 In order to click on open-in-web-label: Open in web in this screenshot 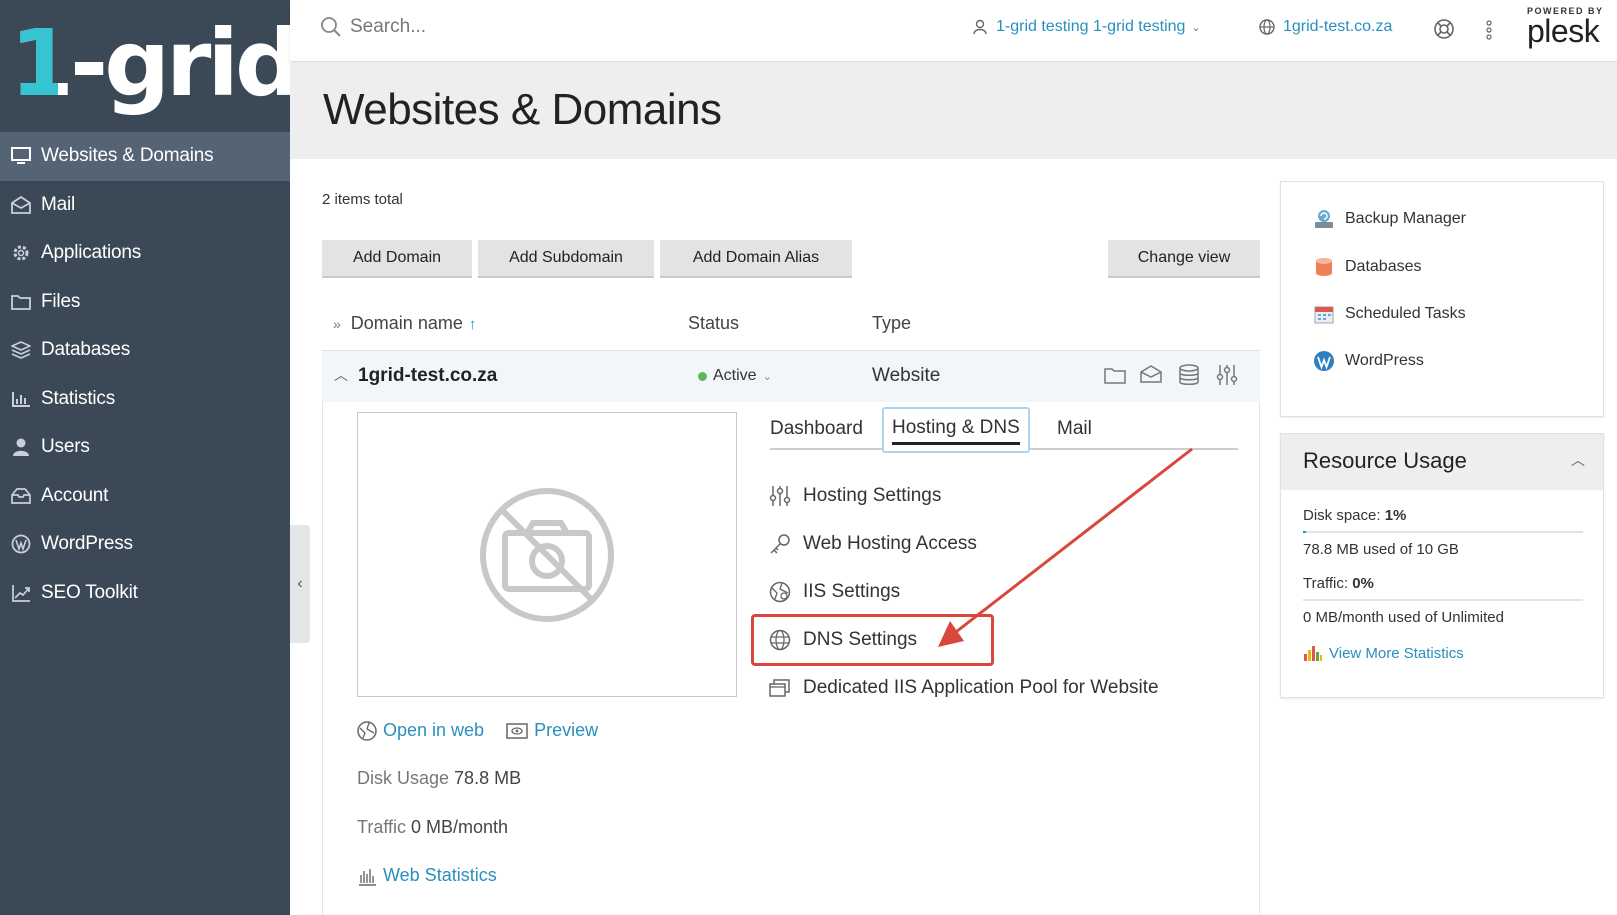, I will do `click(434, 730)`.